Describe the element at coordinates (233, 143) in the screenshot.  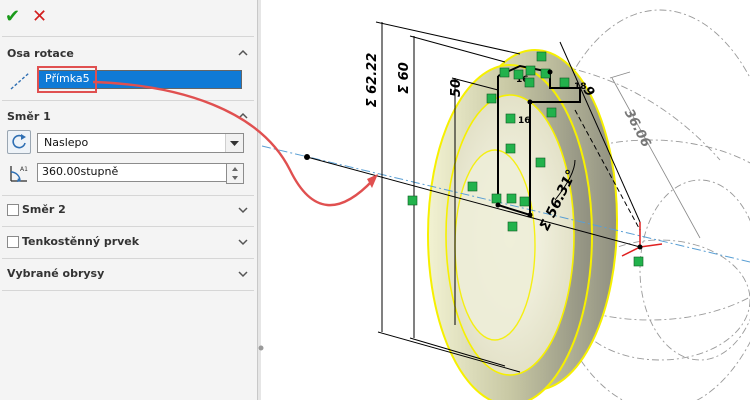
I see `callout-arrow` at that location.